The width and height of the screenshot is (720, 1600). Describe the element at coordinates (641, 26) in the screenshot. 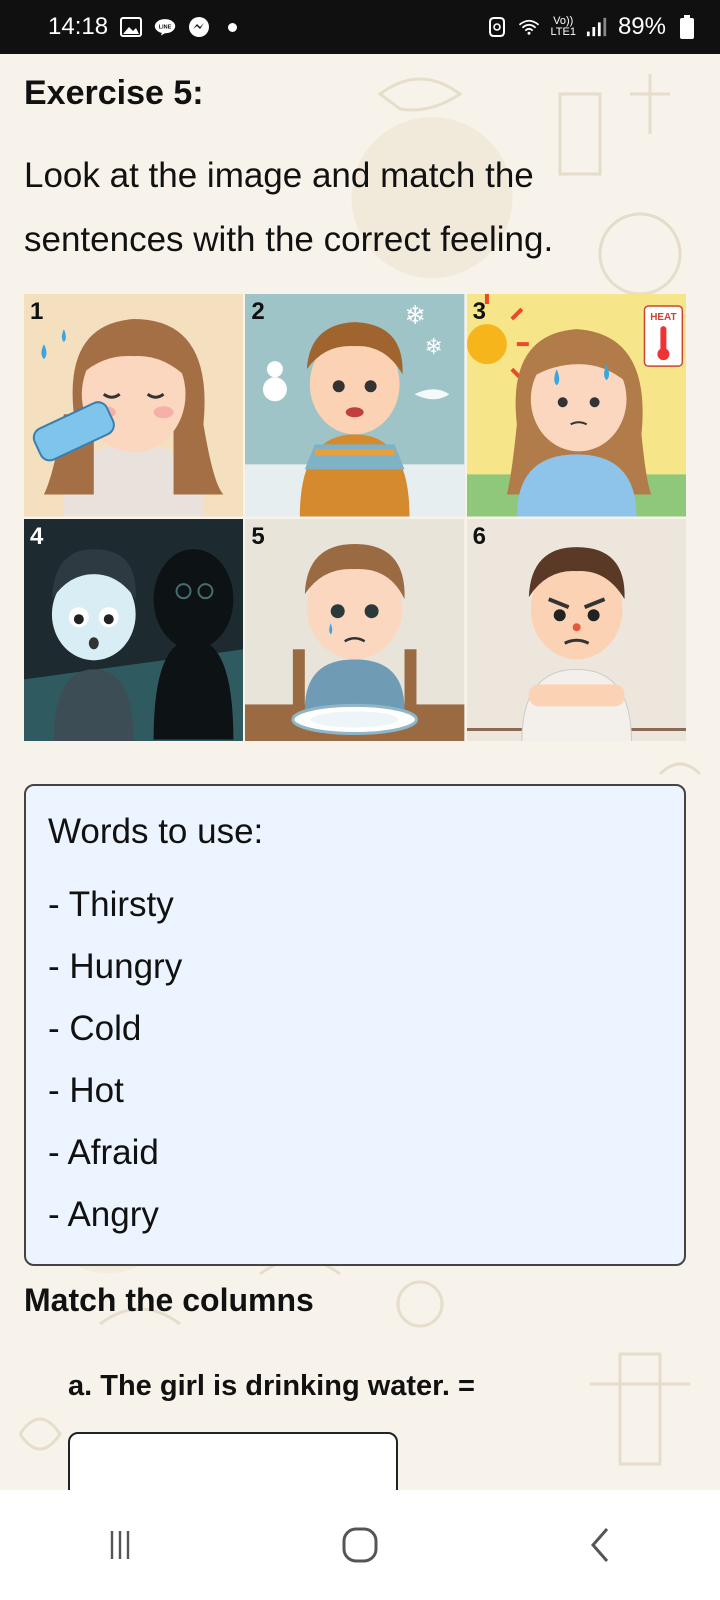

I see `battery-percent: 89%` at that location.